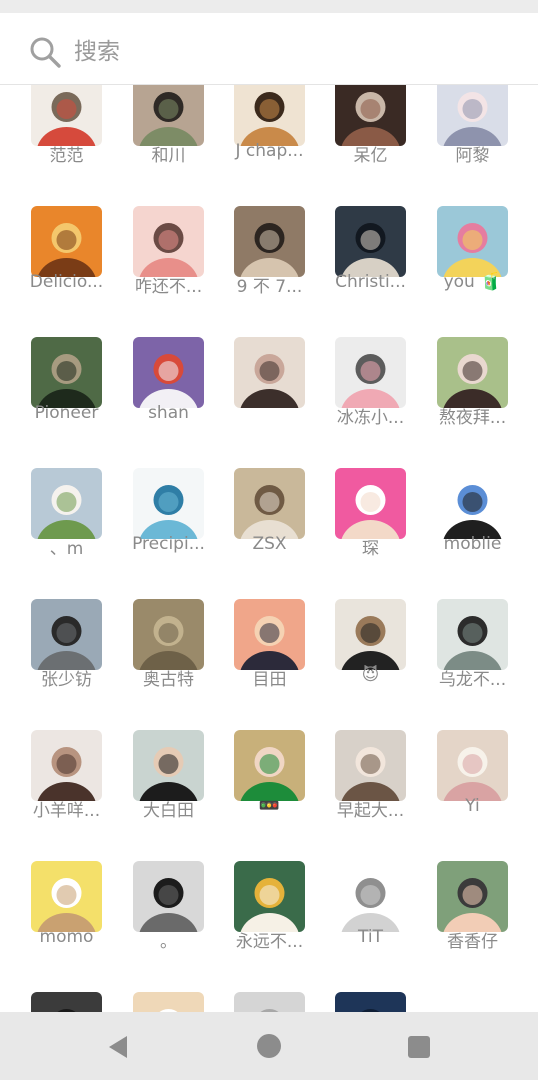 The width and height of the screenshot is (538, 1080). I want to click on friend-name: 琛, so click(370, 549).